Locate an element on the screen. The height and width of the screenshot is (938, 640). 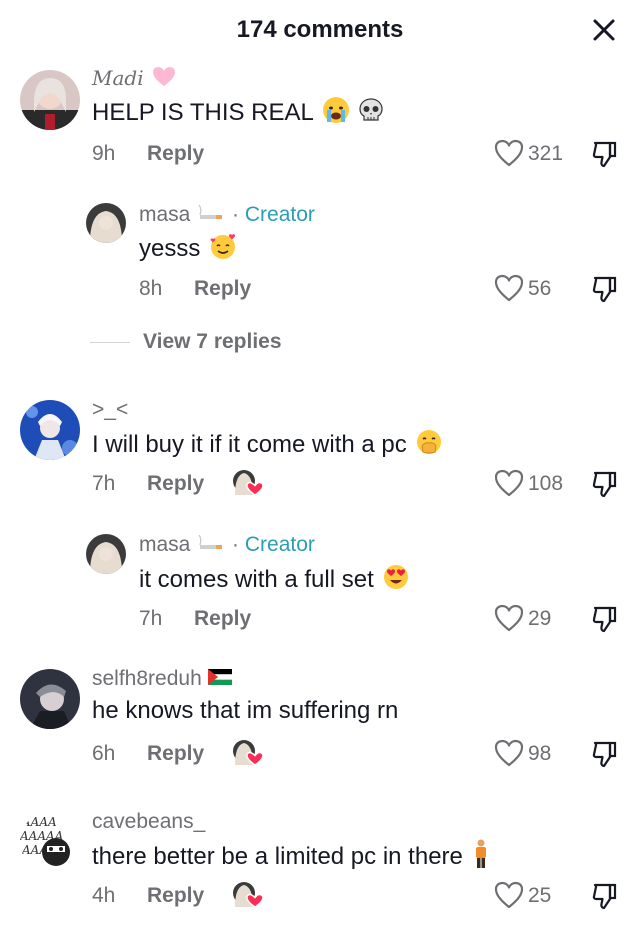
avatar: AAAA AAAAA AAAA is located at coordinates (50, 842).